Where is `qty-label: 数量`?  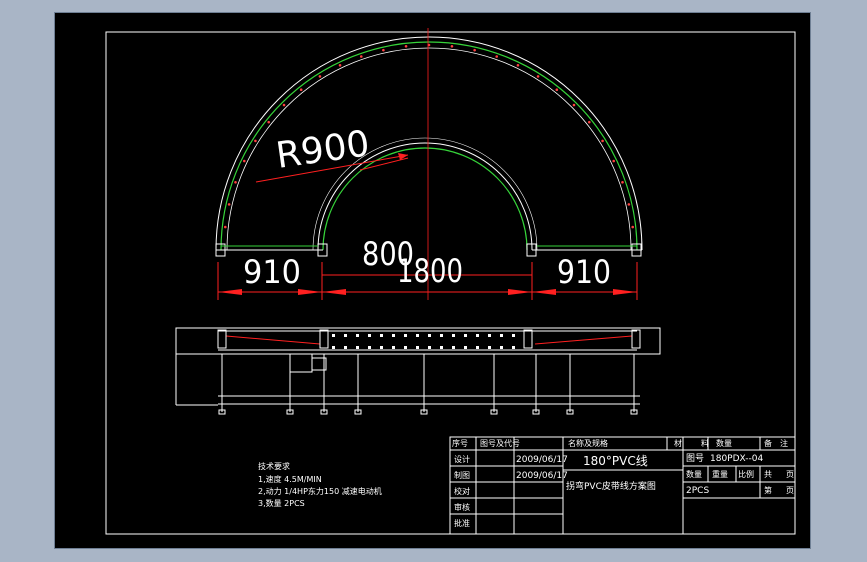 qty-label: 数量 is located at coordinates (694, 474).